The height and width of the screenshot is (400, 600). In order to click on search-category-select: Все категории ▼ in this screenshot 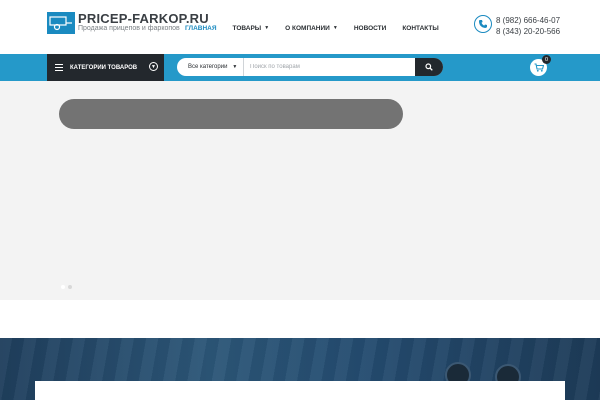, I will do `click(210, 67)`.